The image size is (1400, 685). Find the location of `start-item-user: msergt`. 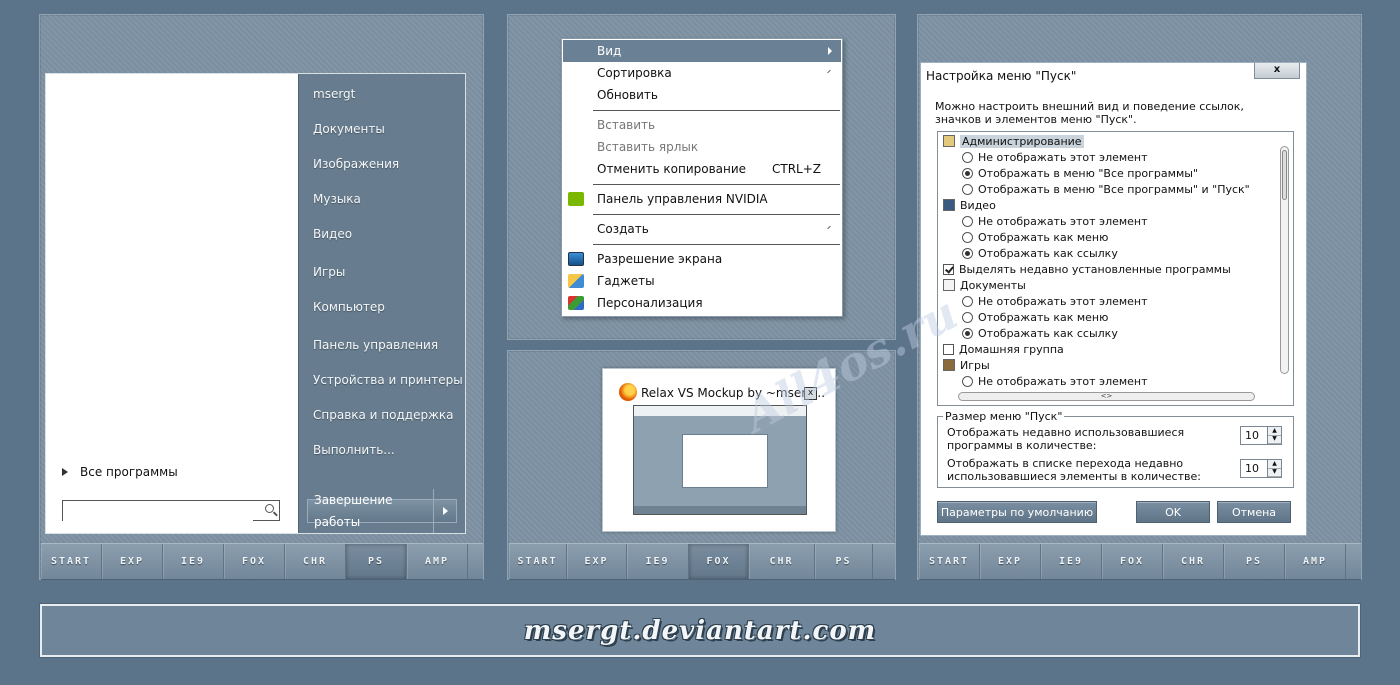

start-item-user: msergt is located at coordinates (334, 94).